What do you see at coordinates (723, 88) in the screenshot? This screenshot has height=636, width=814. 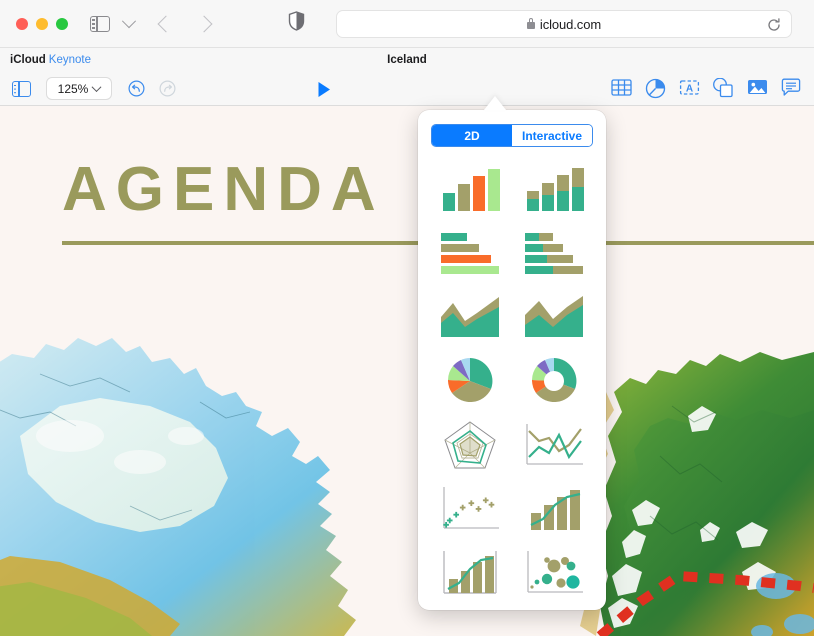 I see `shape-icon` at bounding box center [723, 88].